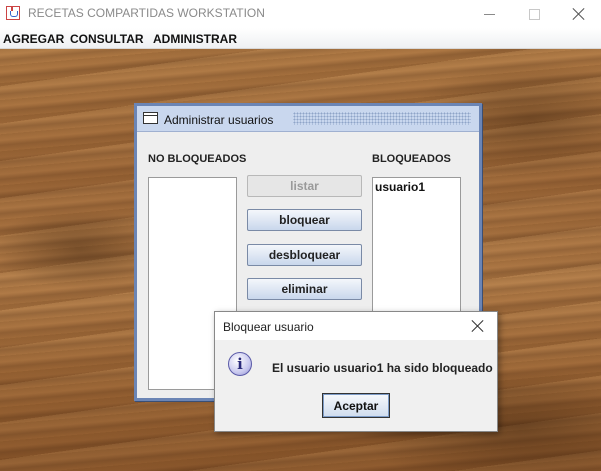 Image resolution: width=601 pixels, height=471 pixels. I want to click on maximize-icon, so click(534, 14).